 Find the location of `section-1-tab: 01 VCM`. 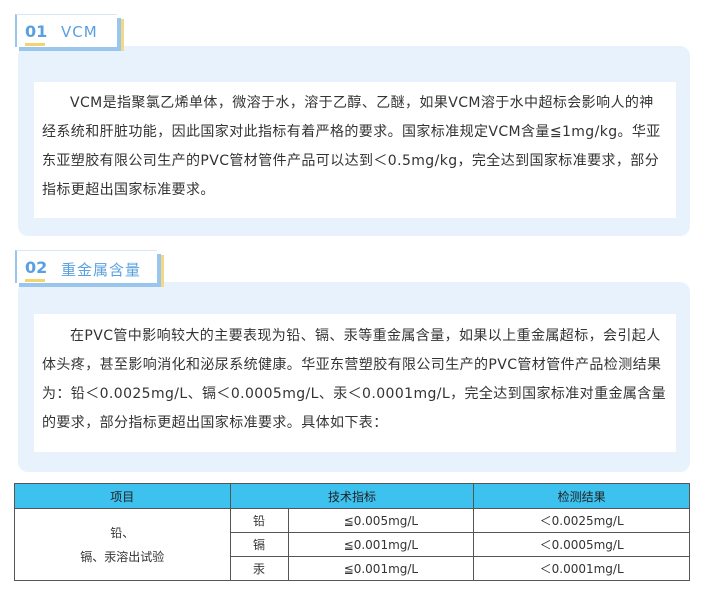

section-1-tab: 01 VCM is located at coordinates (69, 32).